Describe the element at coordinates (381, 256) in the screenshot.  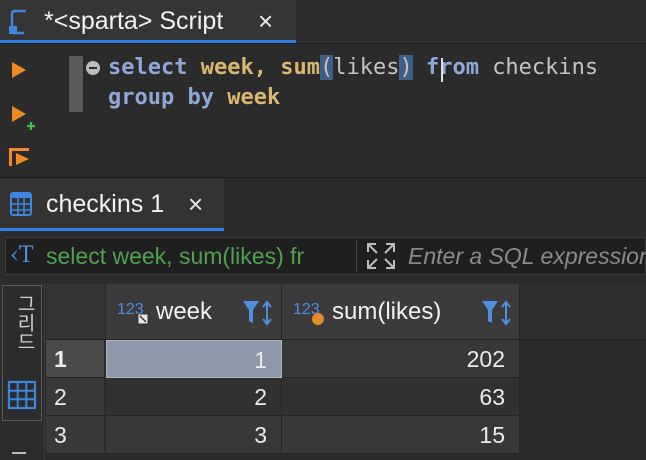
I see `expand-icon` at that location.